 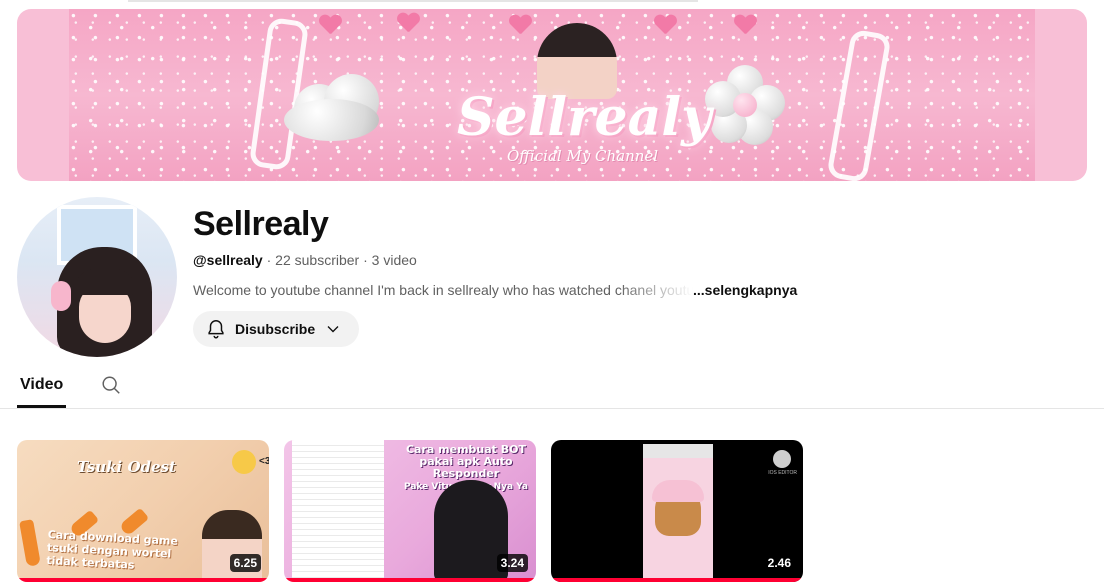 What do you see at coordinates (69, 389) in the screenshot?
I see `channel-tabs: Video` at bounding box center [69, 389].